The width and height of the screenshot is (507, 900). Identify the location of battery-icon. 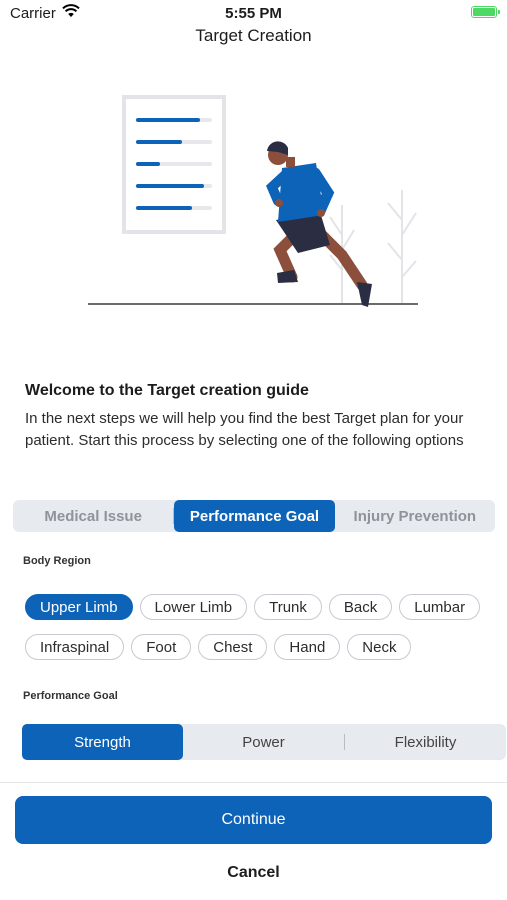
(485, 12).